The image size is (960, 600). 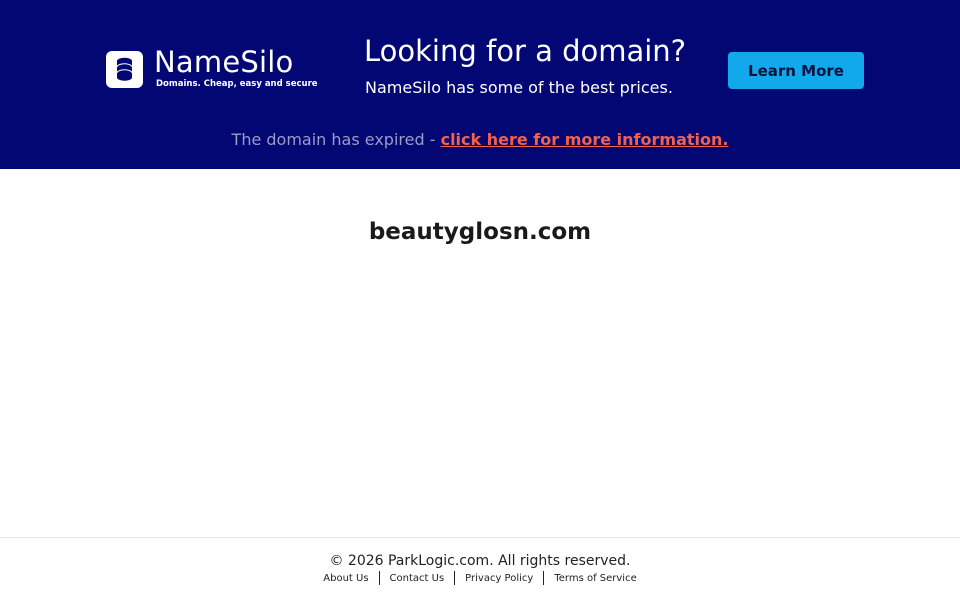 I want to click on namesilo-logo: NameSilo Domains. Cheap, easy and secure, so click(x=212, y=68).